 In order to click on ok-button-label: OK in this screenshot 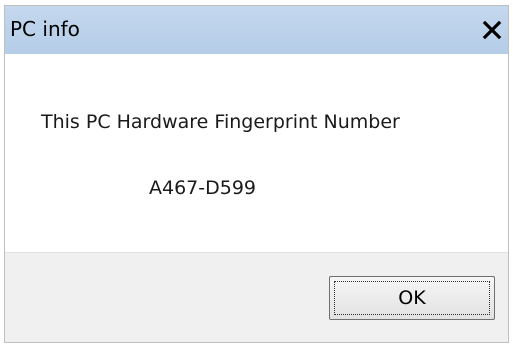, I will do `click(412, 298)`.